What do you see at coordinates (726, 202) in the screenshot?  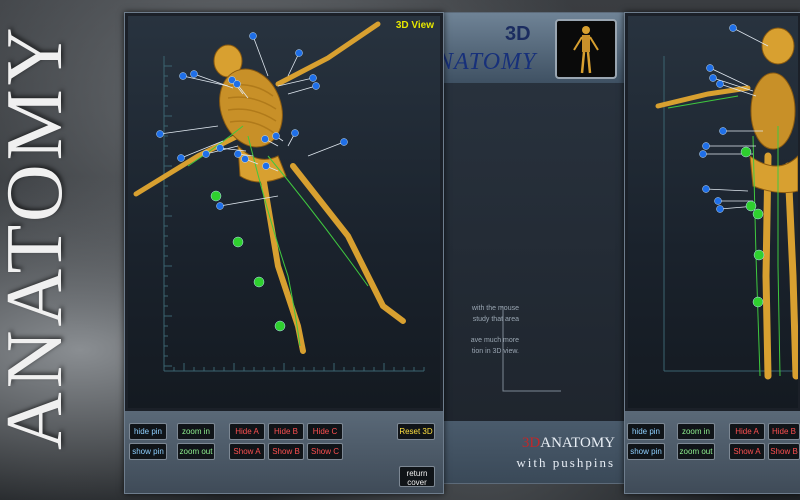 I see `skeleton-front-model` at bounding box center [726, 202].